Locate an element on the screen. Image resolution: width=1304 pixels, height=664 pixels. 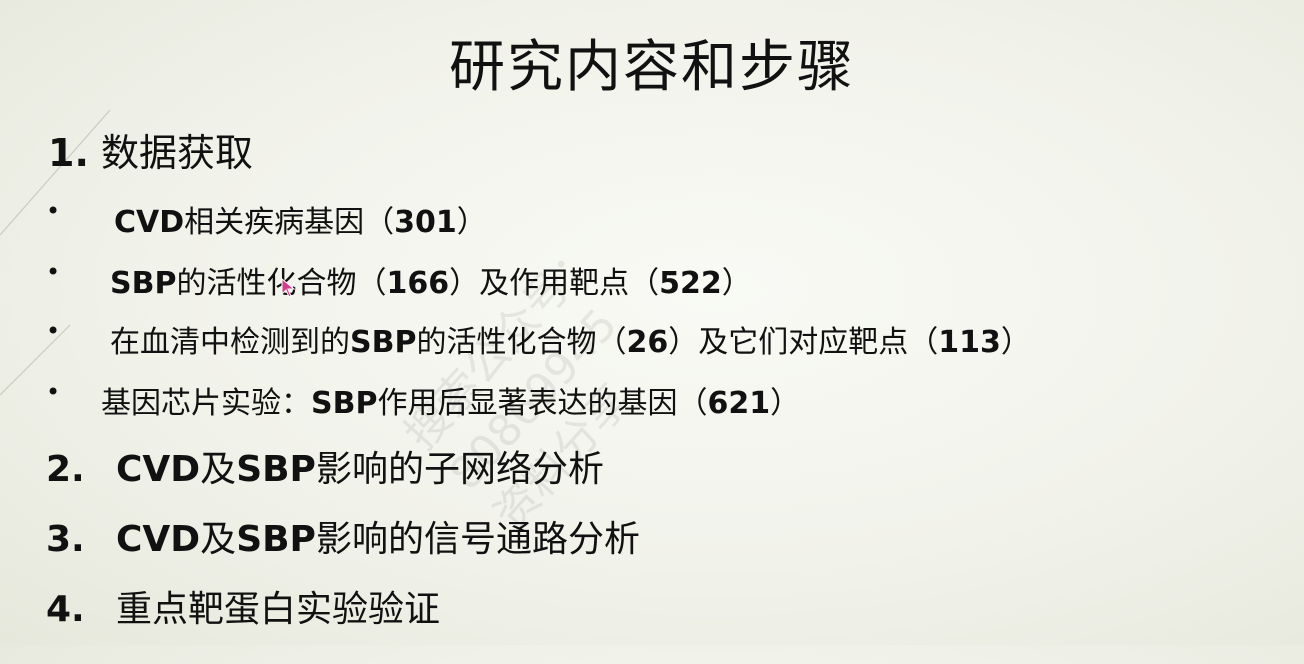
section-plain-text: 影响的信号通路分析 is located at coordinates (477, 539).